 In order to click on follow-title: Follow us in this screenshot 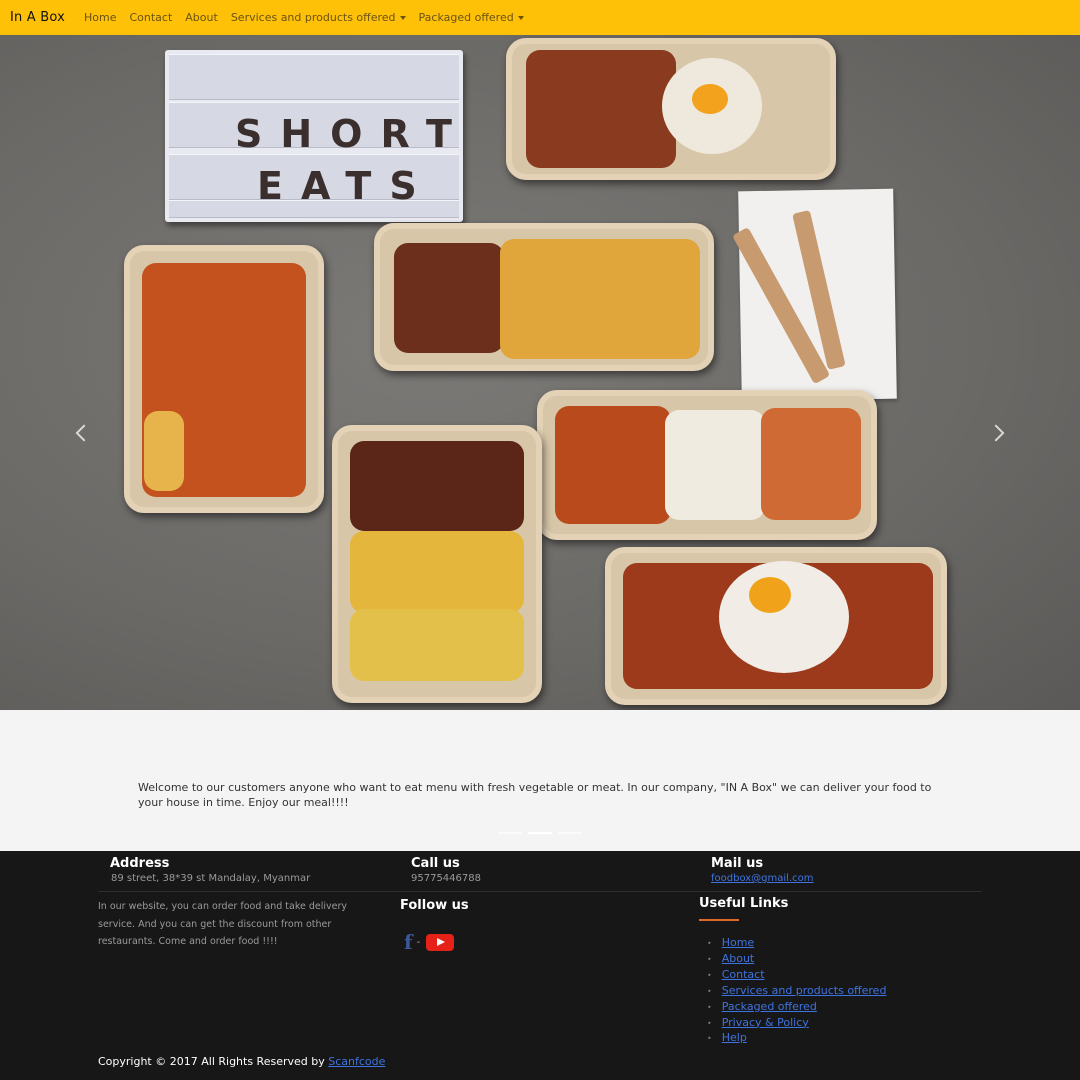, I will do `click(434, 905)`.